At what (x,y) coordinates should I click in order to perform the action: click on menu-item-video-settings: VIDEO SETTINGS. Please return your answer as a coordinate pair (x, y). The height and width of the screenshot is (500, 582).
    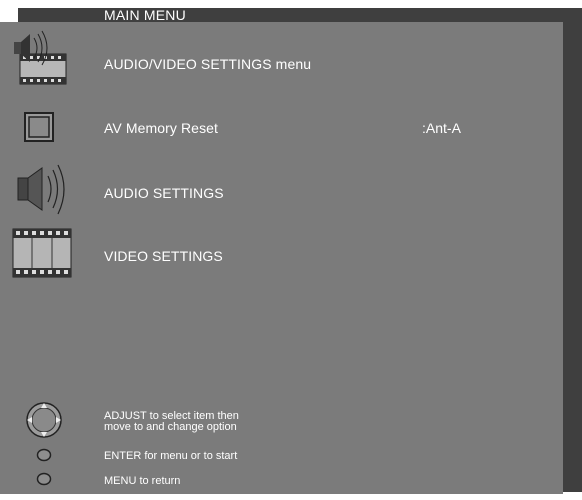
    Looking at the image, I should click on (163, 256).